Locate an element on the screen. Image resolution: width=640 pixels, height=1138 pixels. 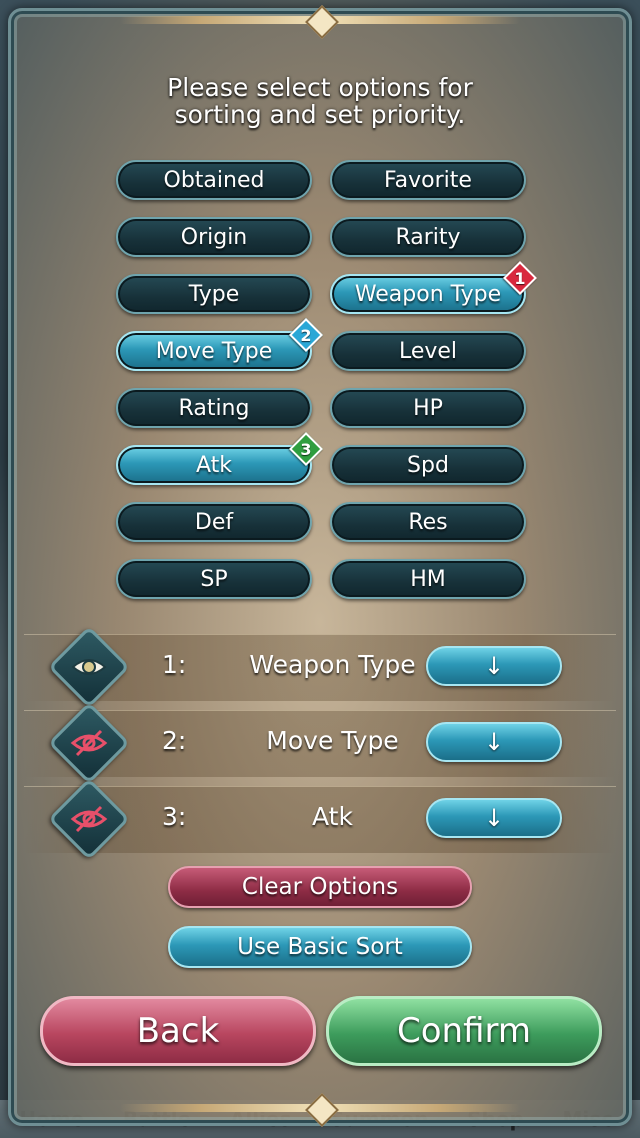
sort-option-res: Res is located at coordinates (428, 522).